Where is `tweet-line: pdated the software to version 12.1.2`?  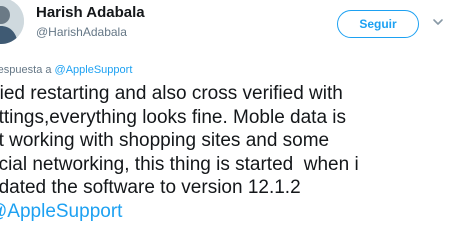
tweet-line: pdated the software to version 12.1.2 is located at coordinates (150, 187).